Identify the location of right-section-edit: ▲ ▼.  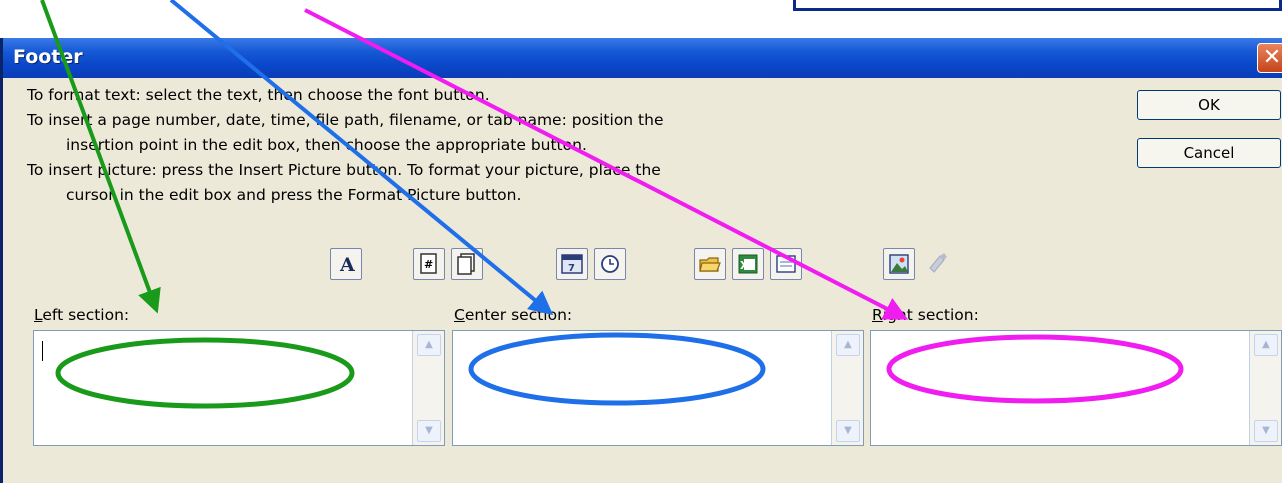
(1076, 388).